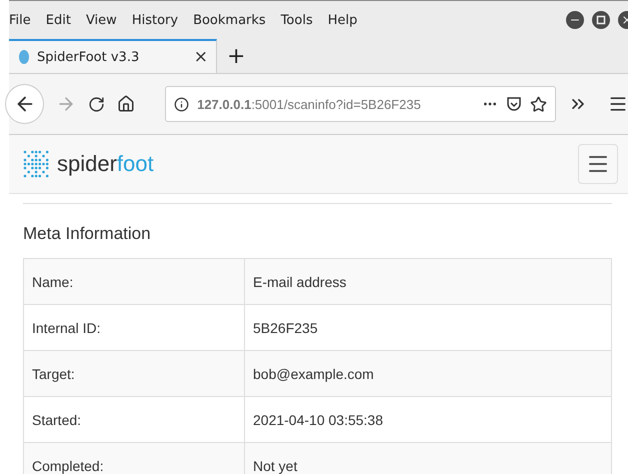 This screenshot has height=474, width=628. I want to click on back-button, so click(24, 104).